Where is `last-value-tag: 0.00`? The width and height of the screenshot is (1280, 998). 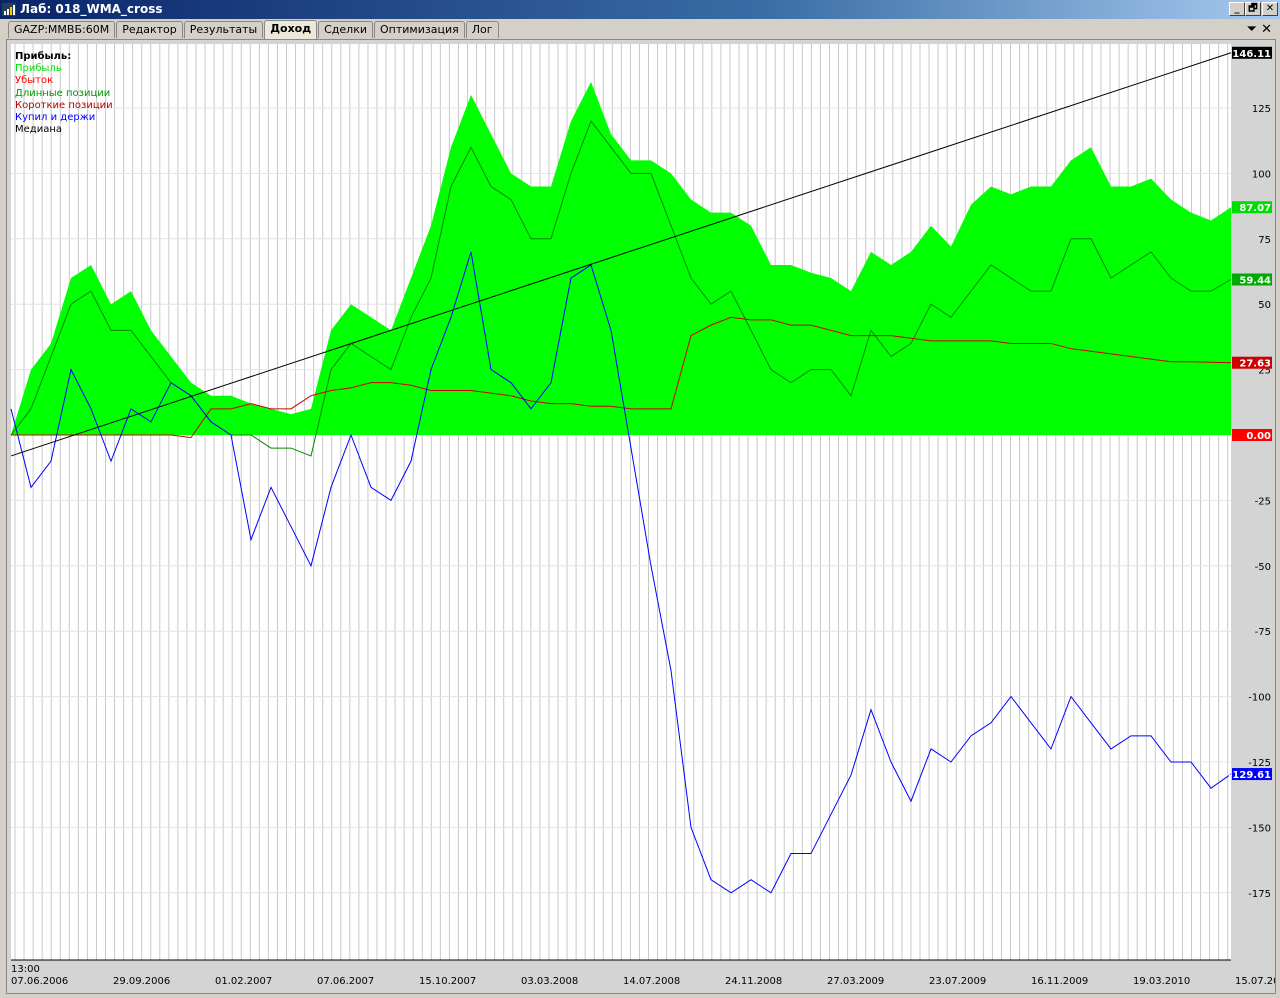
last-value-tag: 0.00 is located at coordinates (1252, 435).